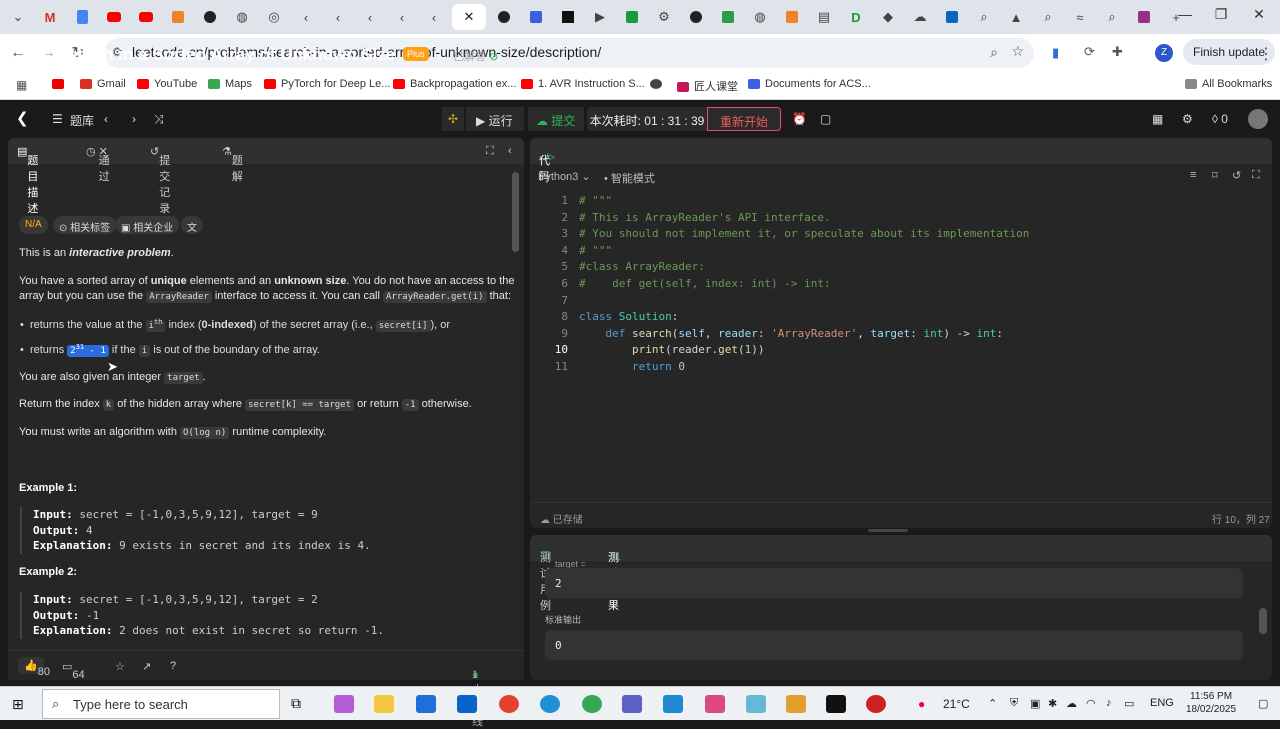 Image resolution: width=1280 pixels, height=729 pixels. I want to click on tab-gmail: M, so click(50, 17).